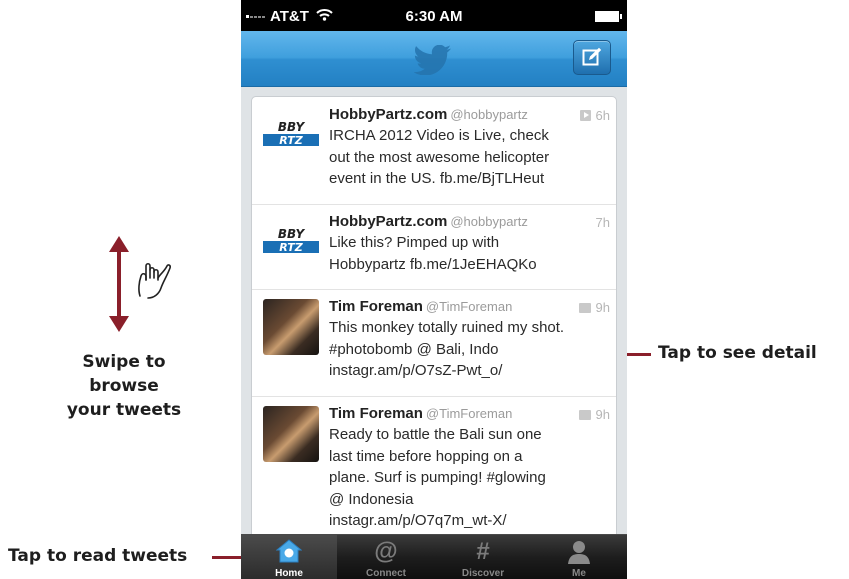 The width and height of the screenshot is (849, 579). What do you see at coordinates (124, 410) in the screenshot?
I see `swipe-callout-line: your tweets` at bounding box center [124, 410].